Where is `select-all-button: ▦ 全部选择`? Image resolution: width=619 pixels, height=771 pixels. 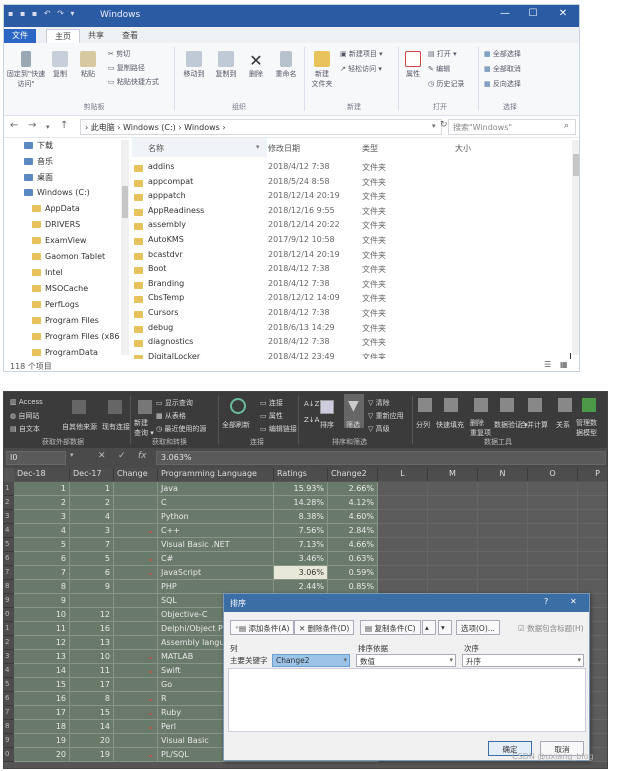
select-all-button: ▦ 全部选择 is located at coordinates (502, 54).